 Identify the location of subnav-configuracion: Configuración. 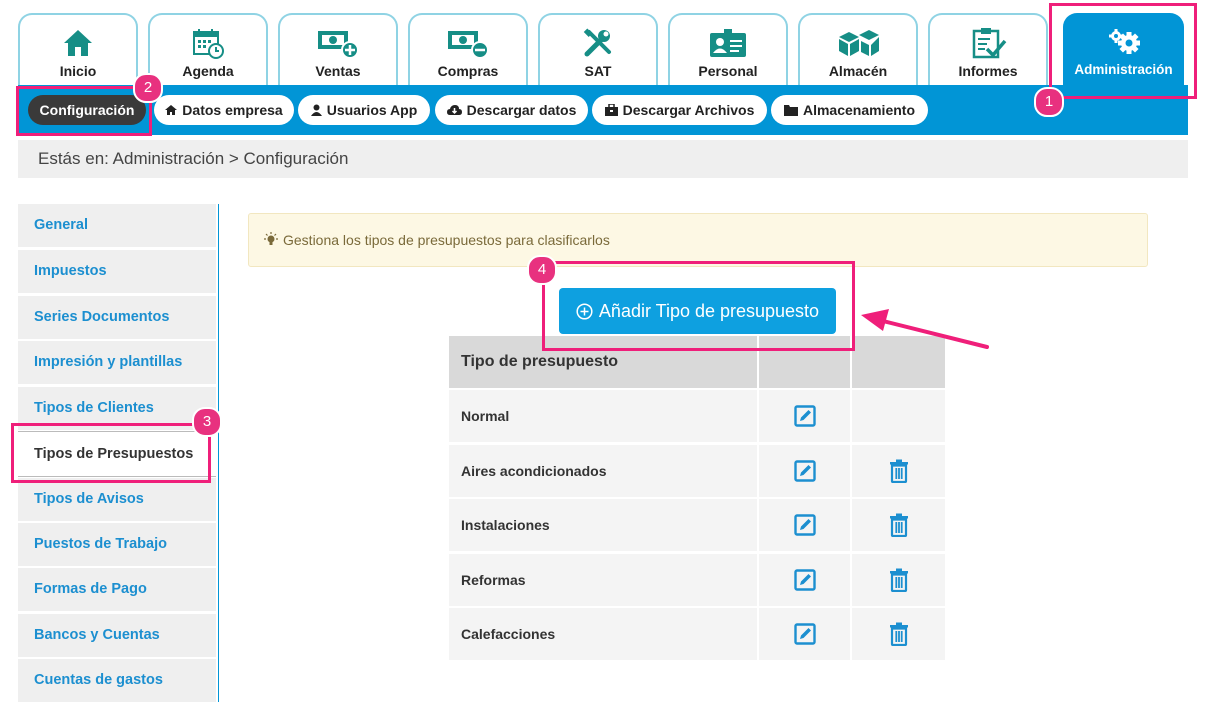
(87, 110).